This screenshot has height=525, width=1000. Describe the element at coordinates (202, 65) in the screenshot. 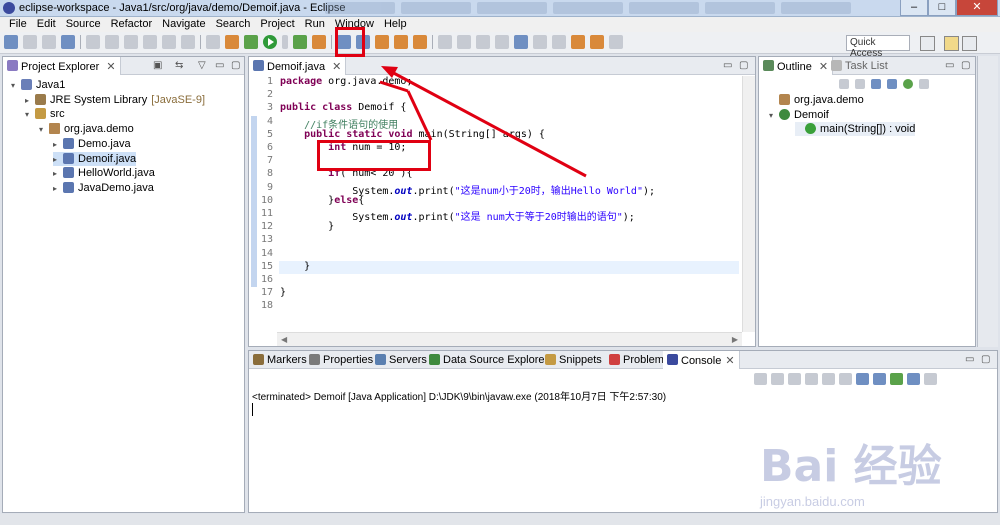

I see `view-menu-icon: ▽` at that location.